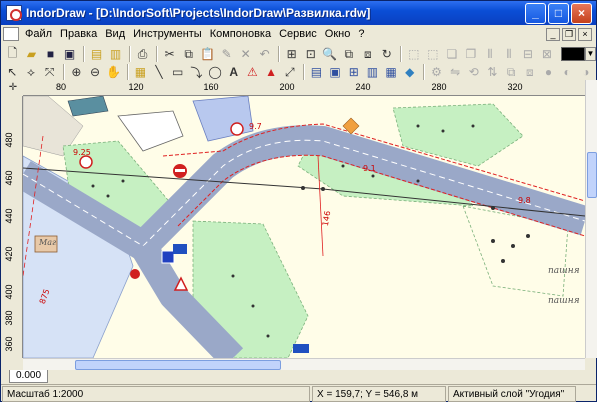 The image size is (597, 402). What do you see at coordinates (369, 168) in the screenshot?
I see `road-dimension-label: 9.1` at bounding box center [369, 168].